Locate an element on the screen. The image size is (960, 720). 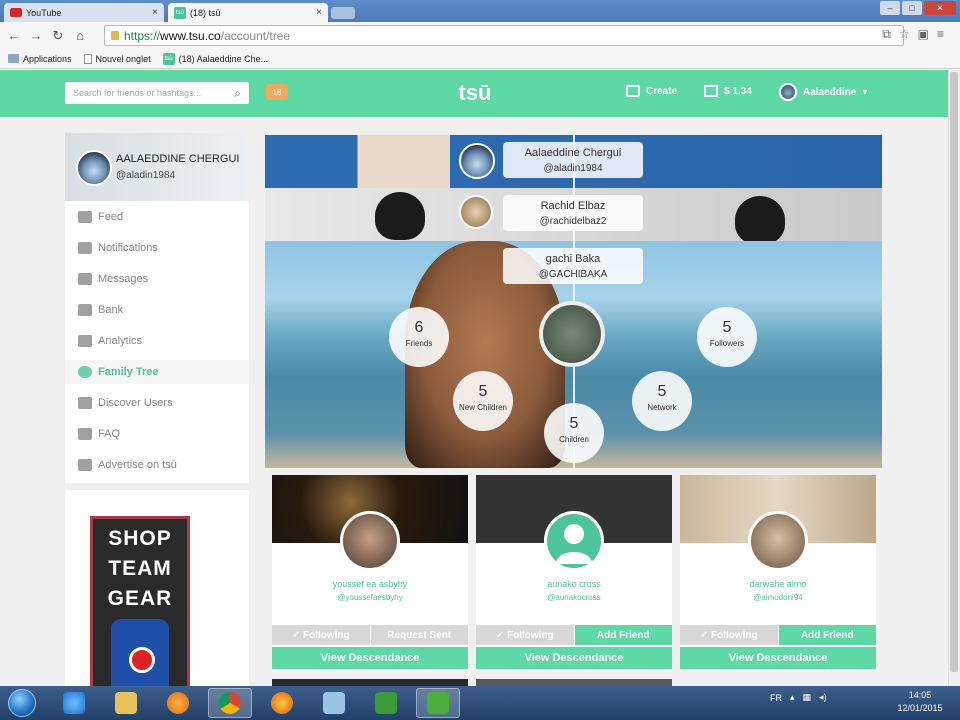
tab-label: (18) tsū is located at coordinates (205, 12).